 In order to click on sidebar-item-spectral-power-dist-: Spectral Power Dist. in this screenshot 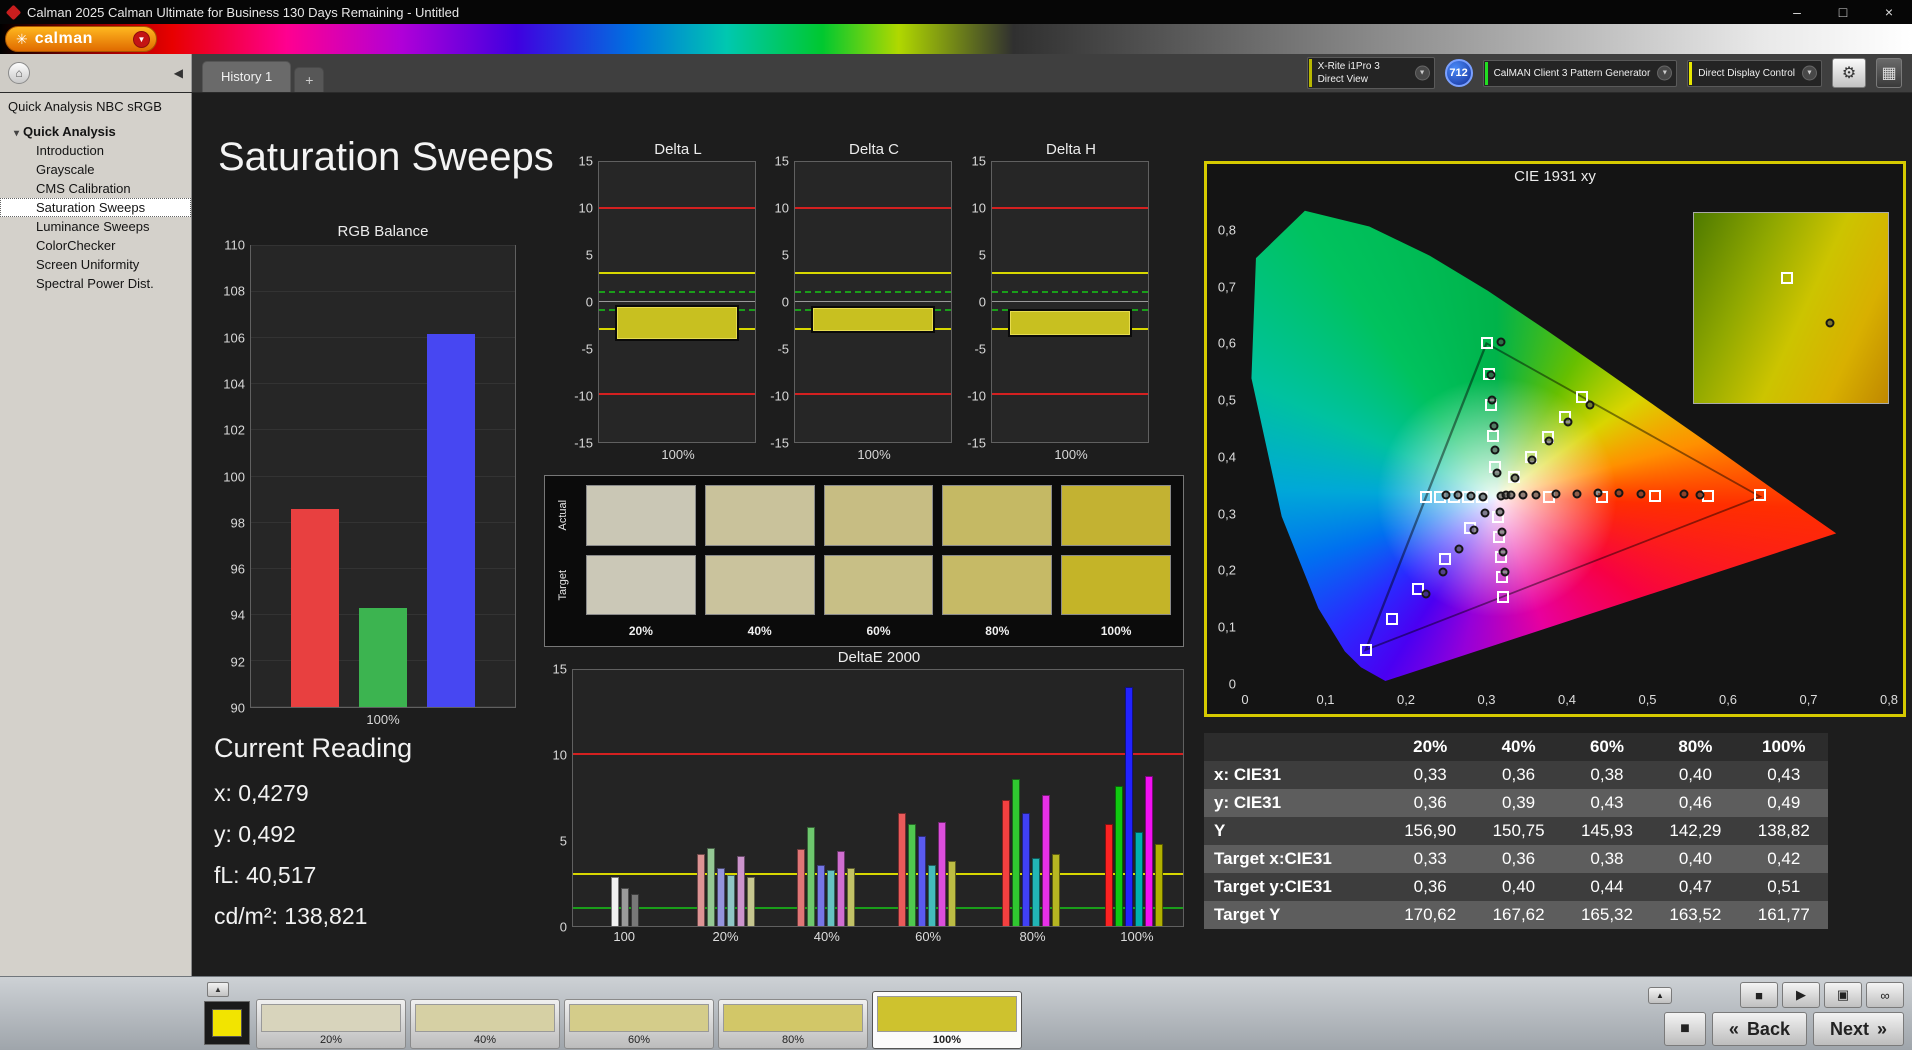, I will do `click(95, 283)`.